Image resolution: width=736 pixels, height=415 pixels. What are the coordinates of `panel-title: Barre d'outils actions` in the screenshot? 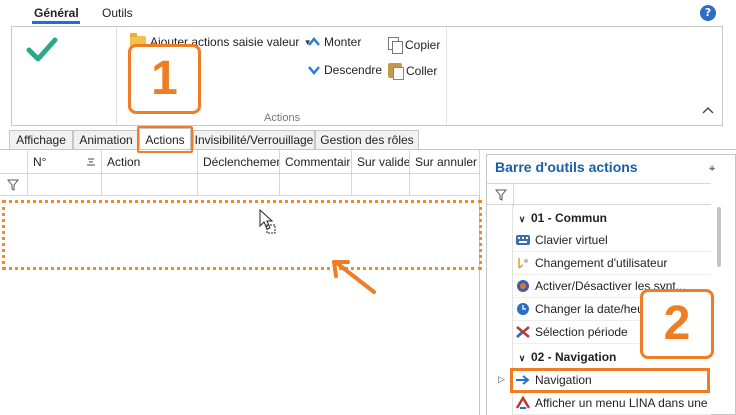 It's located at (566, 167).